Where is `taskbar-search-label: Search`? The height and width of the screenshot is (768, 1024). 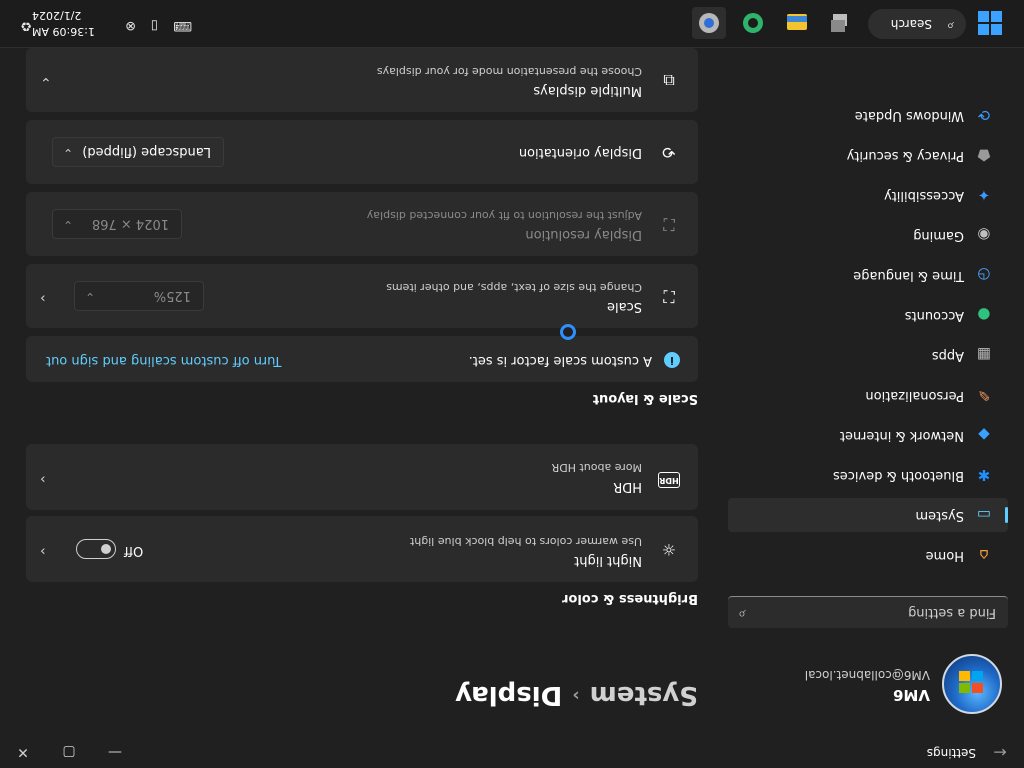
taskbar-search-label: Search is located at coordinates (911, 24).